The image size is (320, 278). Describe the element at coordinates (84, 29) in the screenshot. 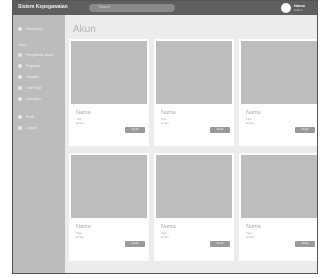

I see `page-title: Akun` at that location.